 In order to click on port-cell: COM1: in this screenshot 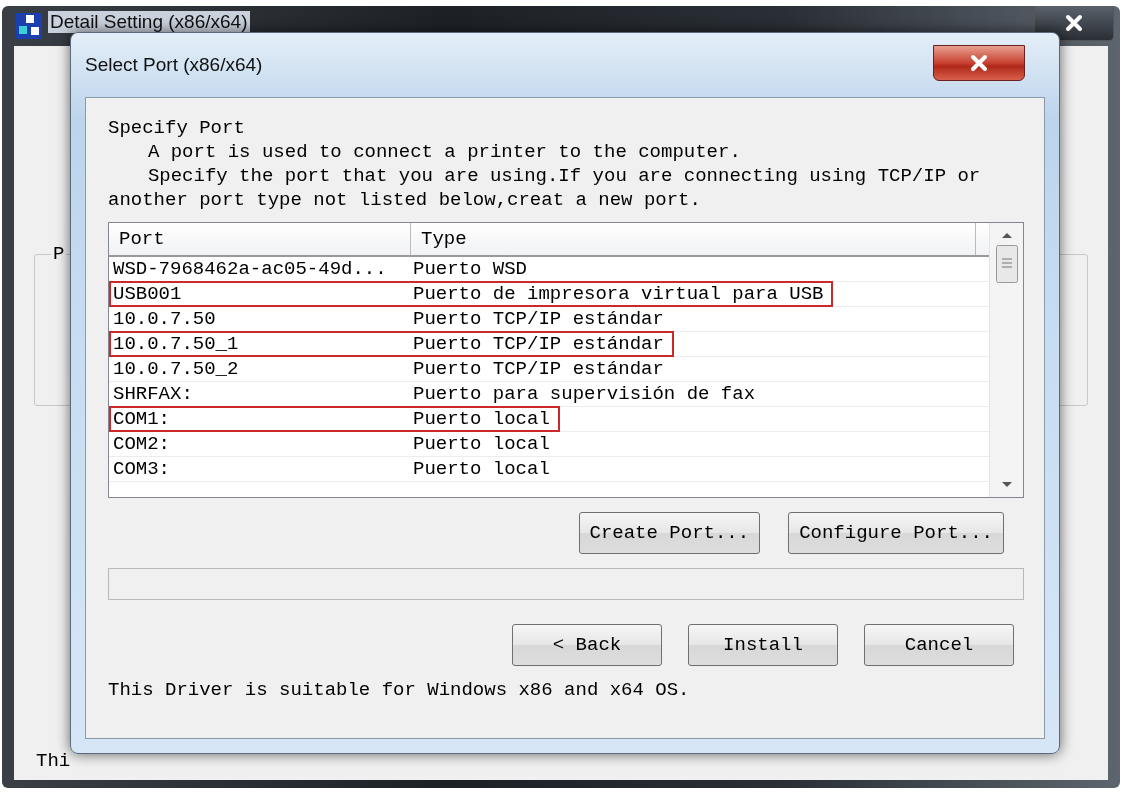, I will do `click(261, 419)`.